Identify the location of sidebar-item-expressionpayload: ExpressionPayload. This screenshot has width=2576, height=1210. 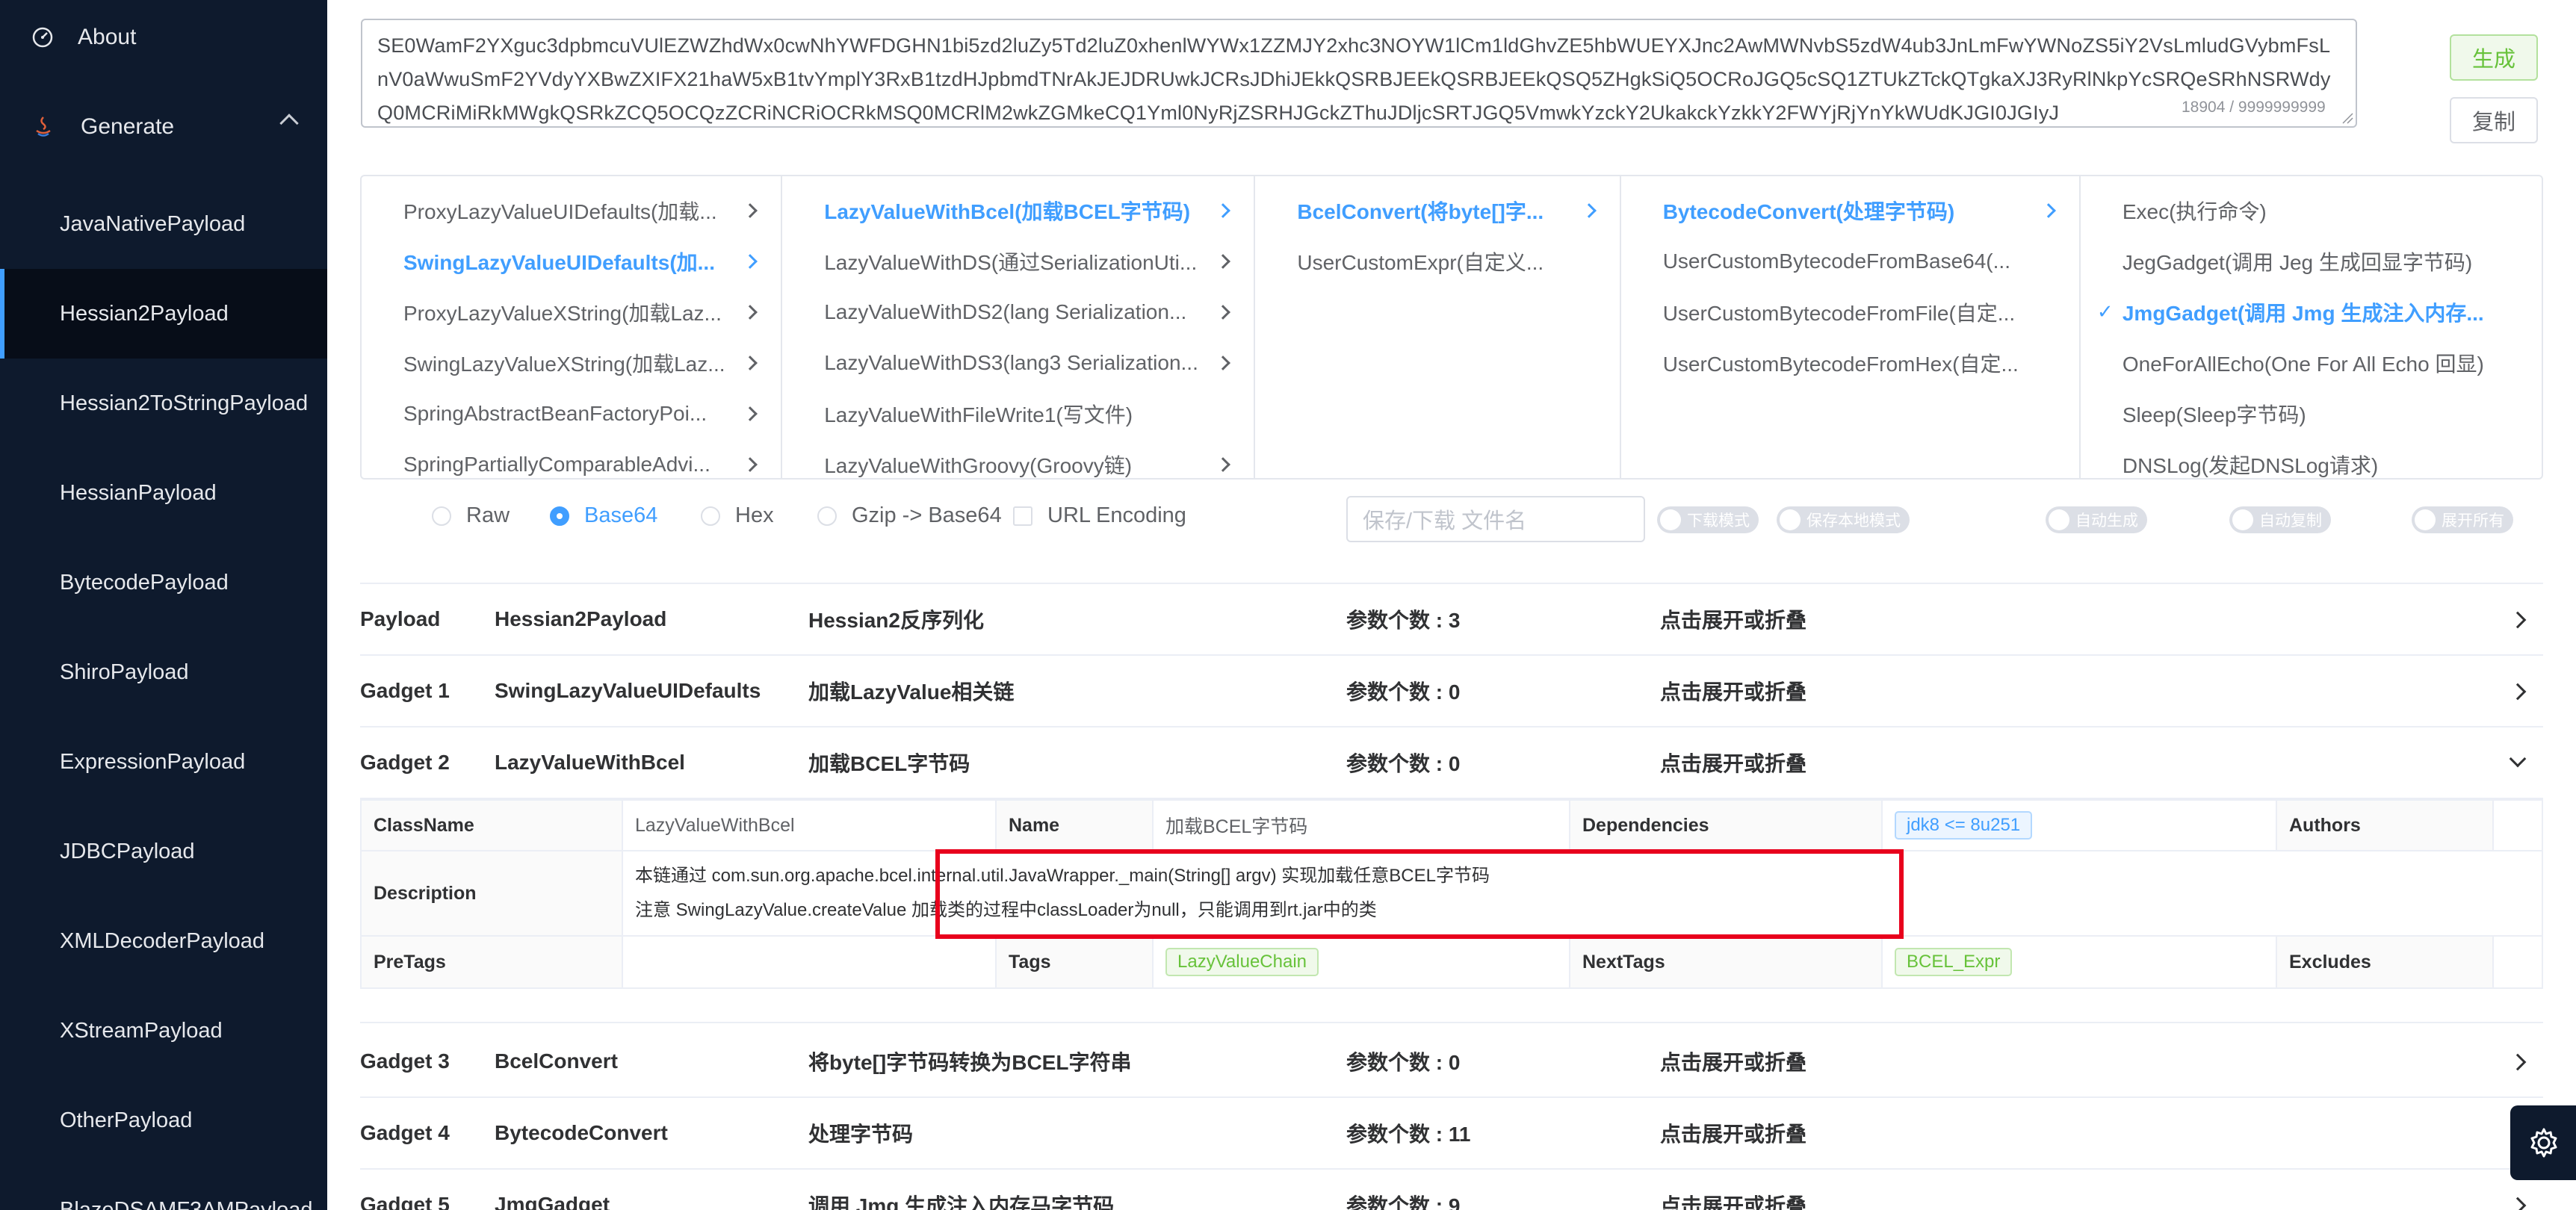
(163, 762).